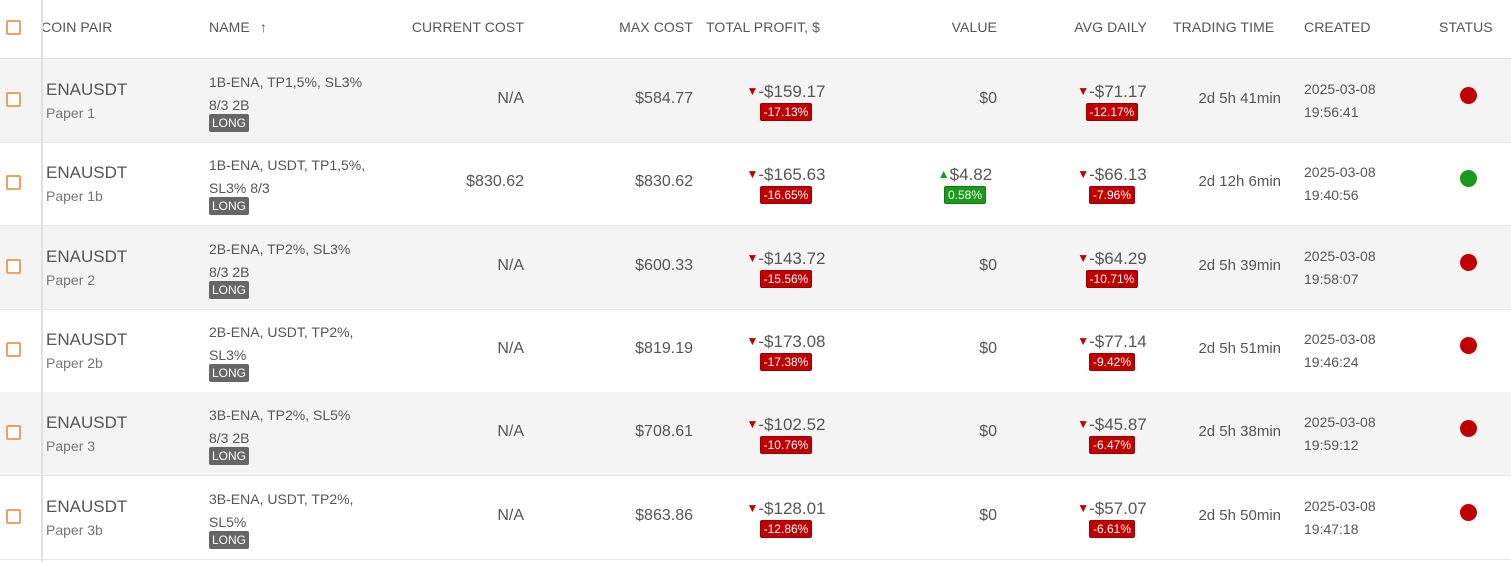 The image size is (1511, 562). I want to click on avg-daily: ▼-$66.13 -7.96%, so click(1112, 184).